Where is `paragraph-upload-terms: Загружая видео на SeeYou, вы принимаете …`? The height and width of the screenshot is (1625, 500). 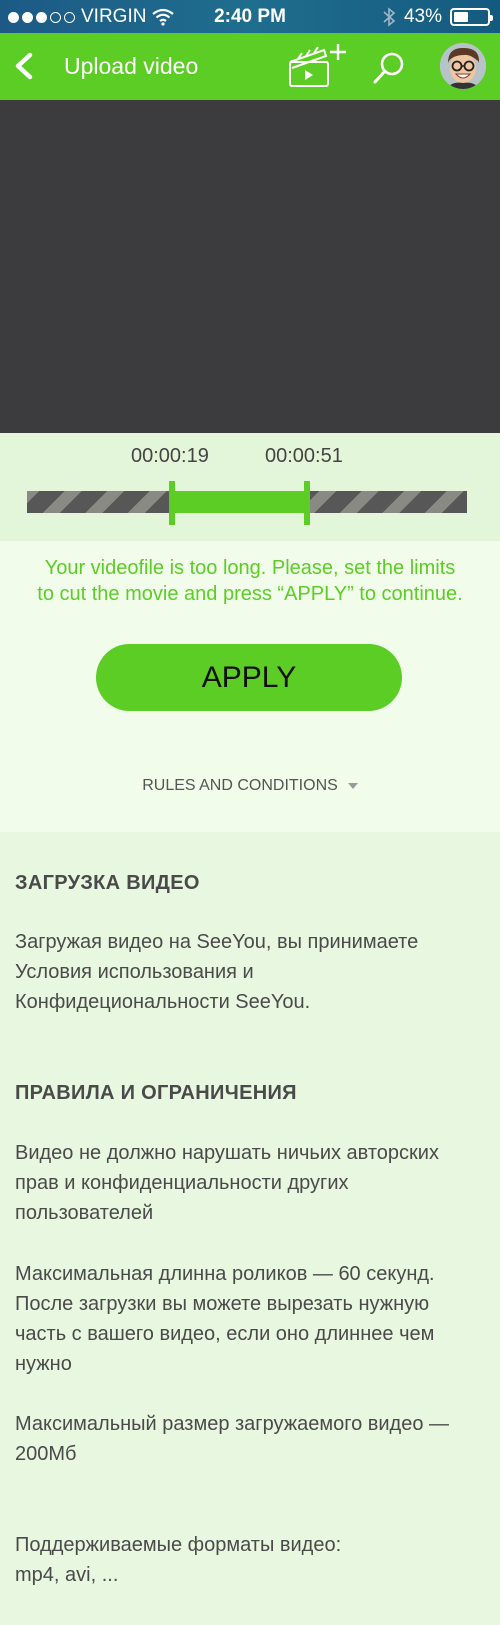
paragraph-upload-terms: Загружая видео на SeeYou, вы принимаете … is located at coordinates (250, 972).